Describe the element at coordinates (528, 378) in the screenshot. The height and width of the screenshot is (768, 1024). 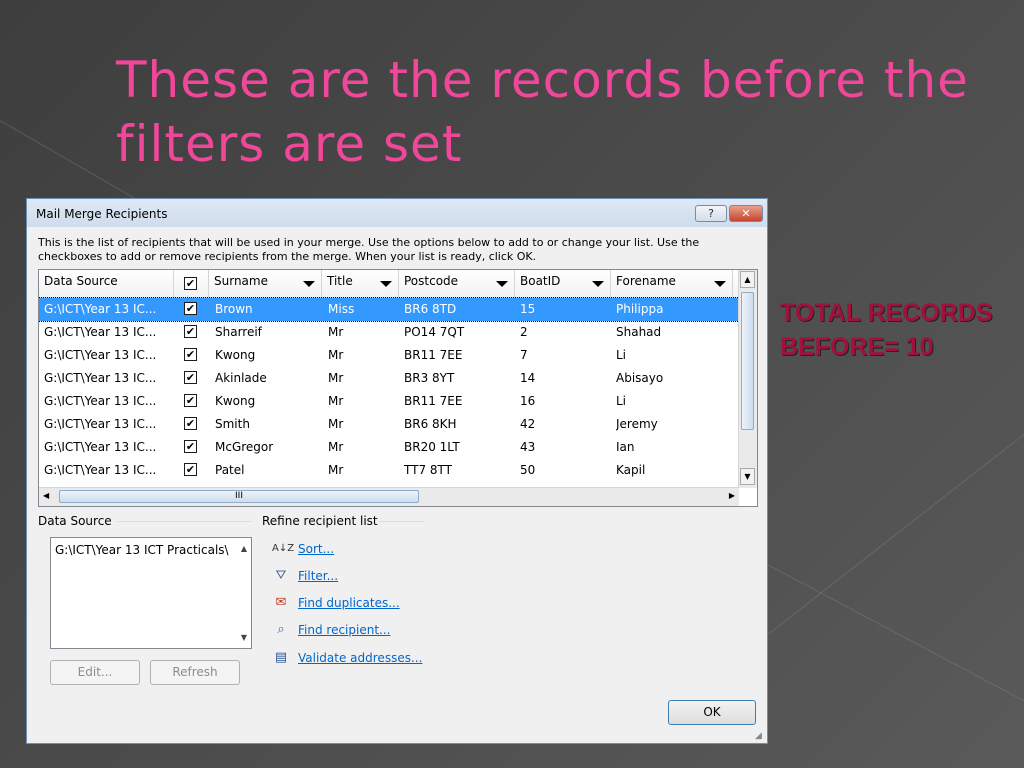
I see `cell-boatid: 14` at that location.